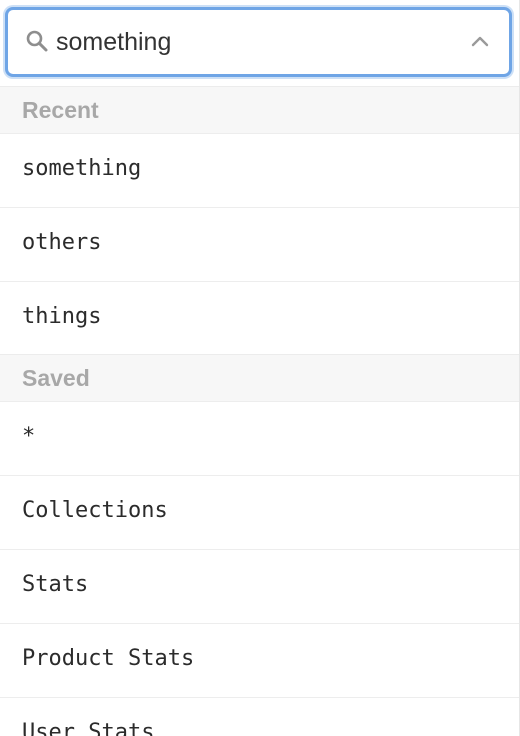  What do you see at coordinates (259, 110) in the screenshot?
I see `recent-section-header: Recent` at bounding box center [259, 110].